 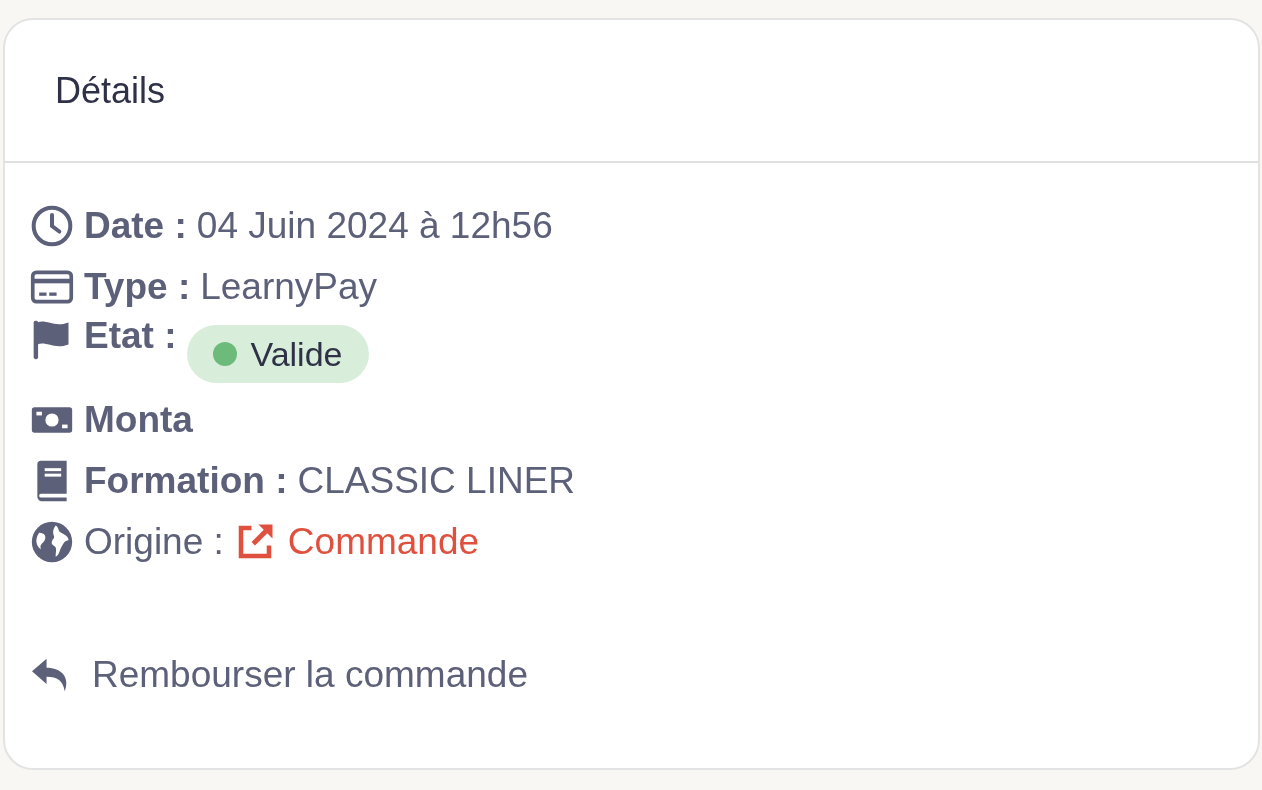 I want to click on field-label: Type :, so click(x=137, y=286).